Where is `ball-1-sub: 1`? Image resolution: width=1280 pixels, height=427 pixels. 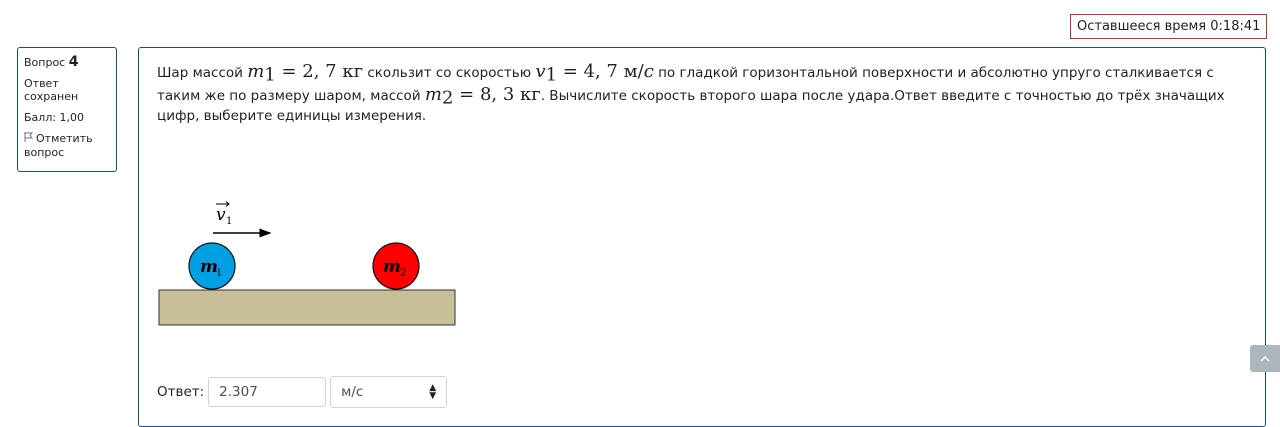
ball-1-sub: 1 is located at coordinates (219, 273).